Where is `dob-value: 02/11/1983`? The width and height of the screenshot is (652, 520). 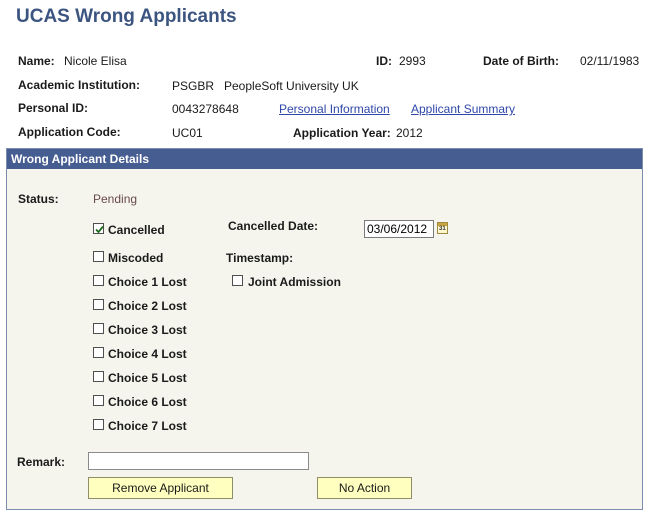
dob-value: 02/11/1983 is located at coordinates (610, 61).